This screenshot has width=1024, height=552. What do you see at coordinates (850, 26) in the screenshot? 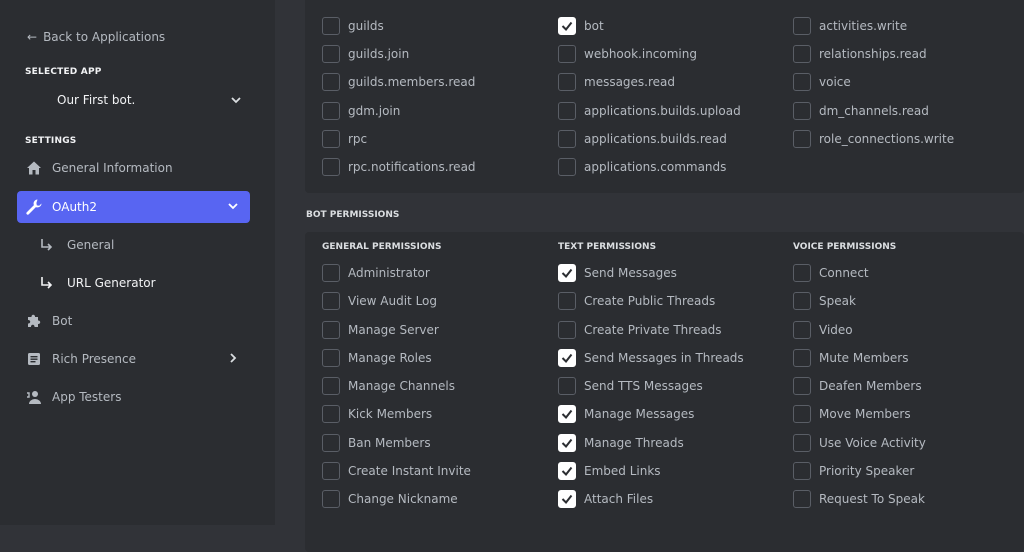
I see `scope-checkbox-activities-write: activities.write` at bounding box center [850, 26].